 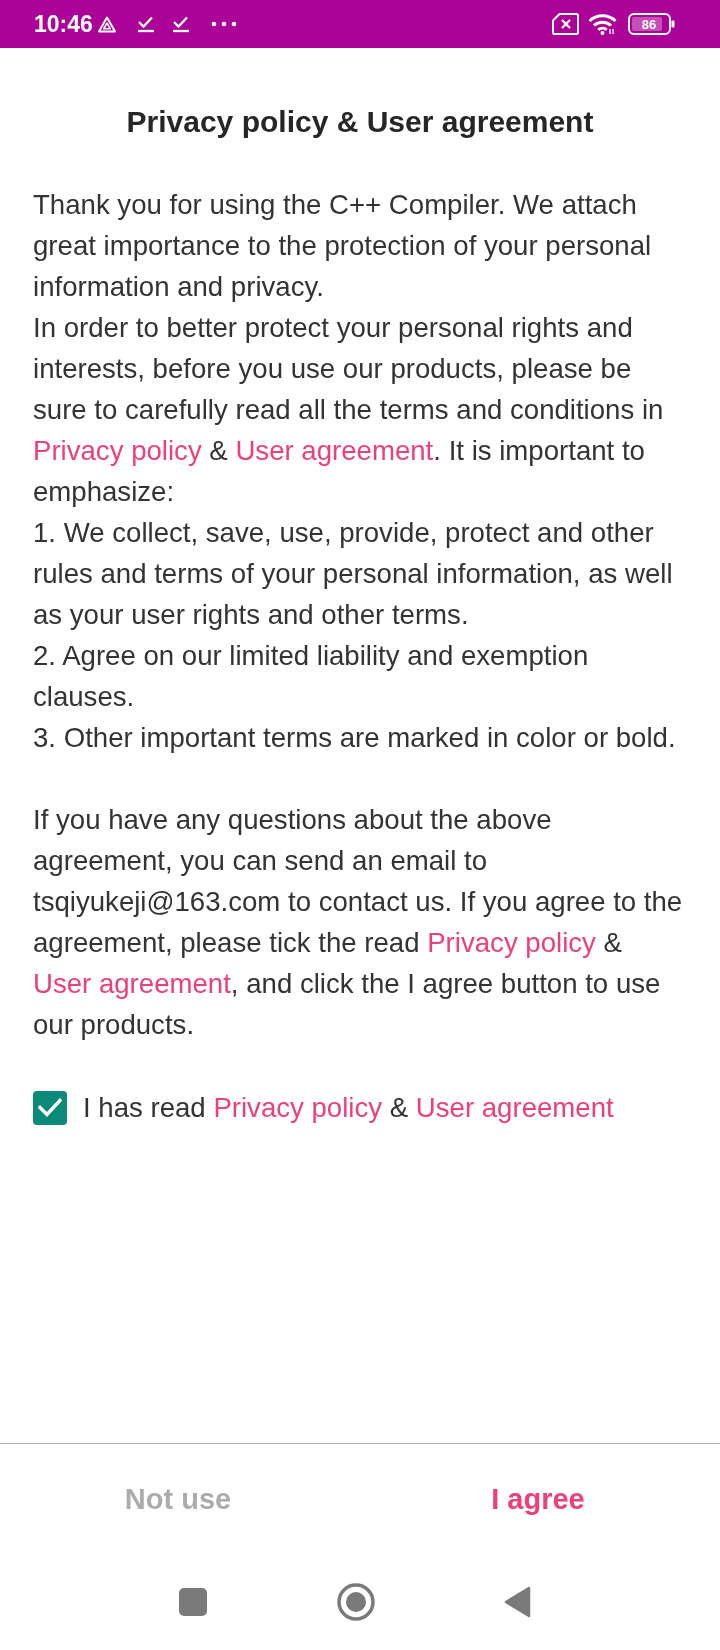 I want to click on battery-percent: 86, so click(x=649, y=24).